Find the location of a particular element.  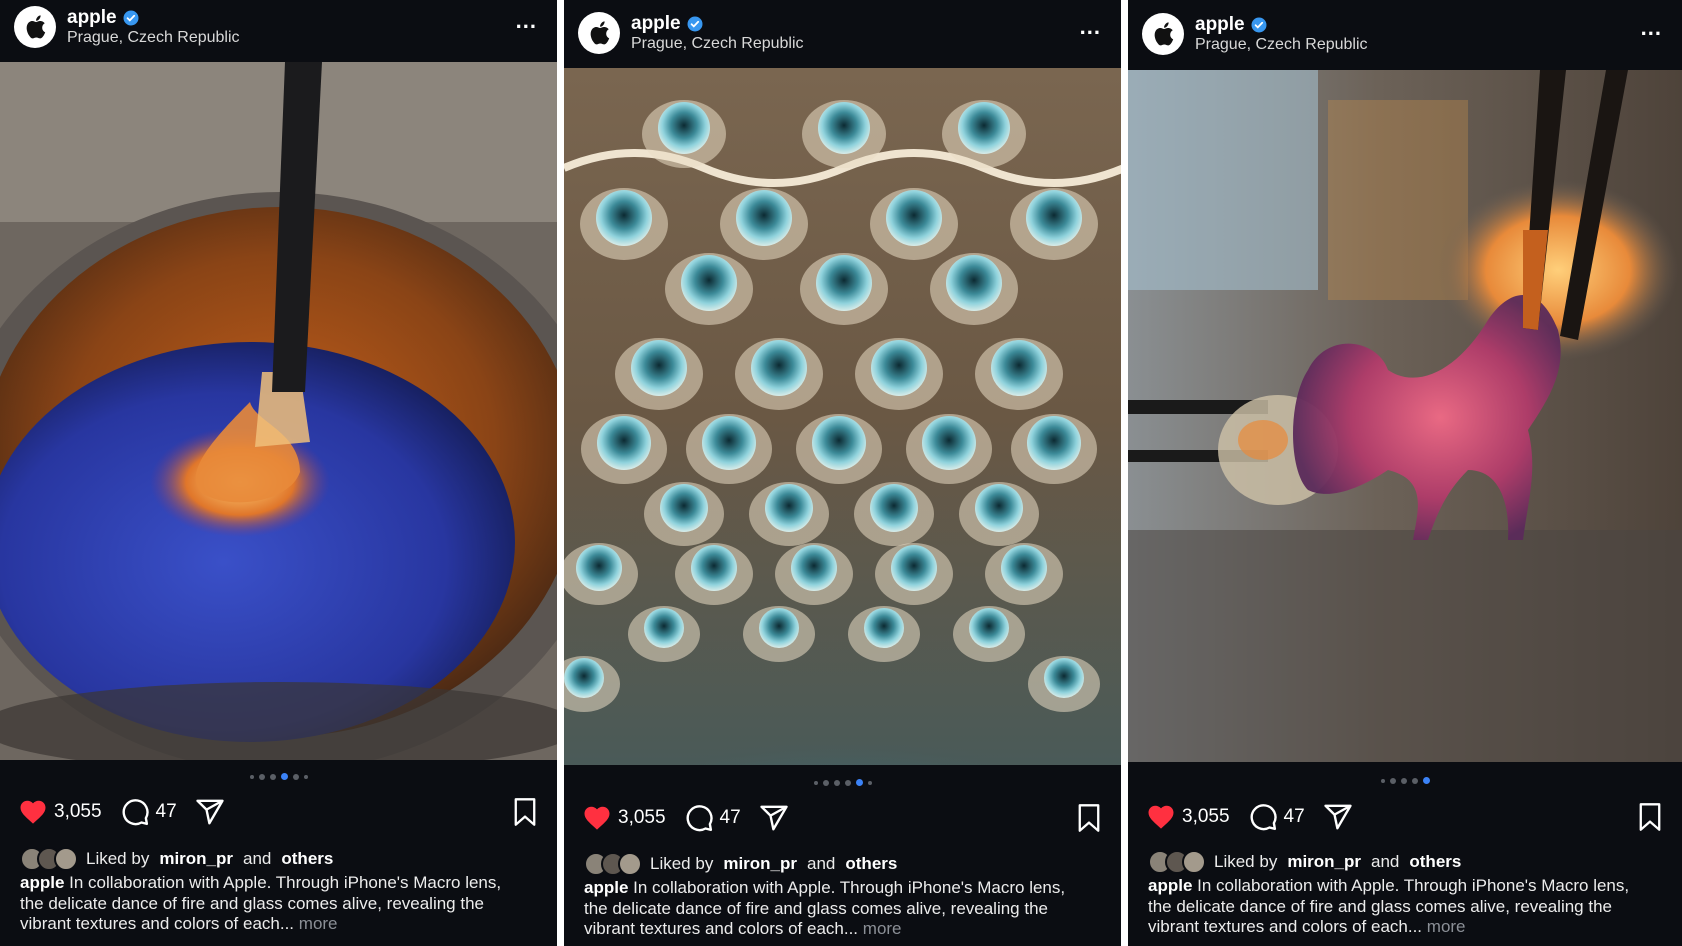

liker-avatar is located at coordinates (1194, 862).